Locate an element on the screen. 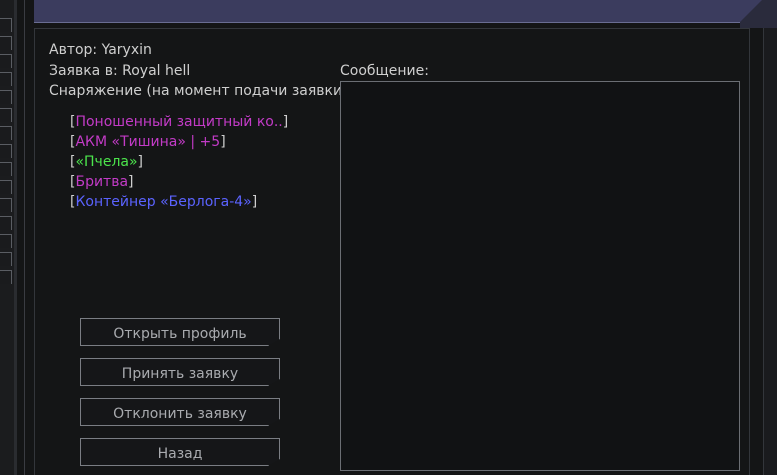  accept-label: Принять заявку is located at coordinates (180, 374).